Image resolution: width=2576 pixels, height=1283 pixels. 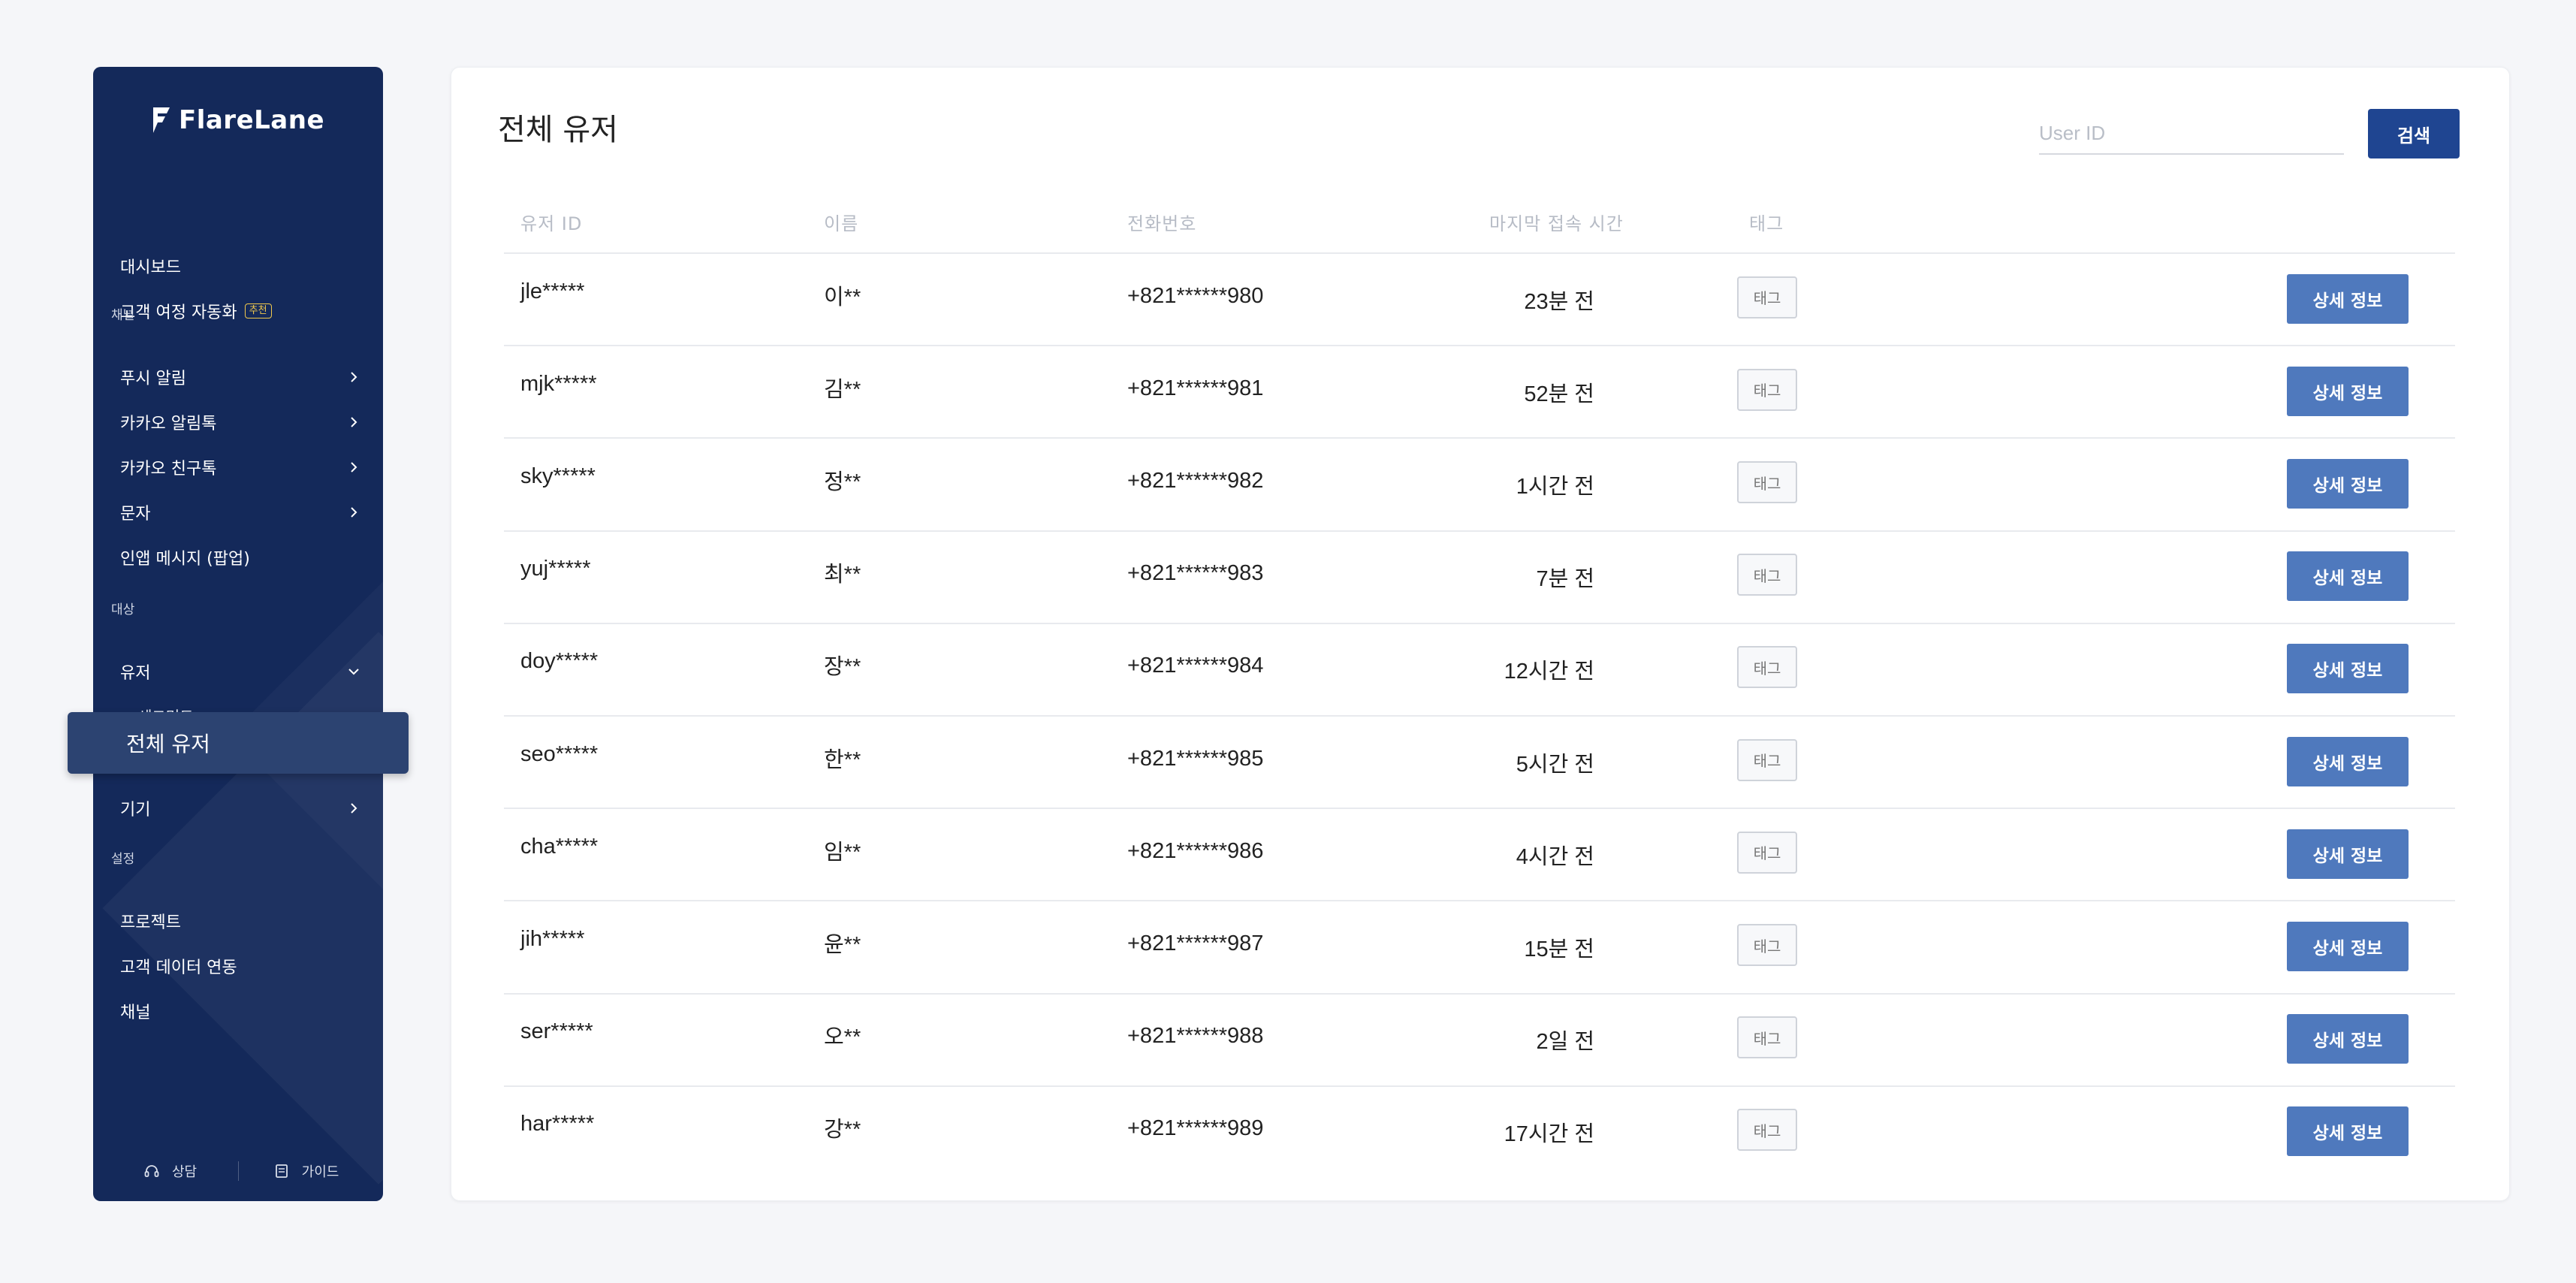 What do you see at coordinates (1559, 949) in the screenshot?
I see `last-access-cell: 15분 전` at bounding box center [1559, 949].